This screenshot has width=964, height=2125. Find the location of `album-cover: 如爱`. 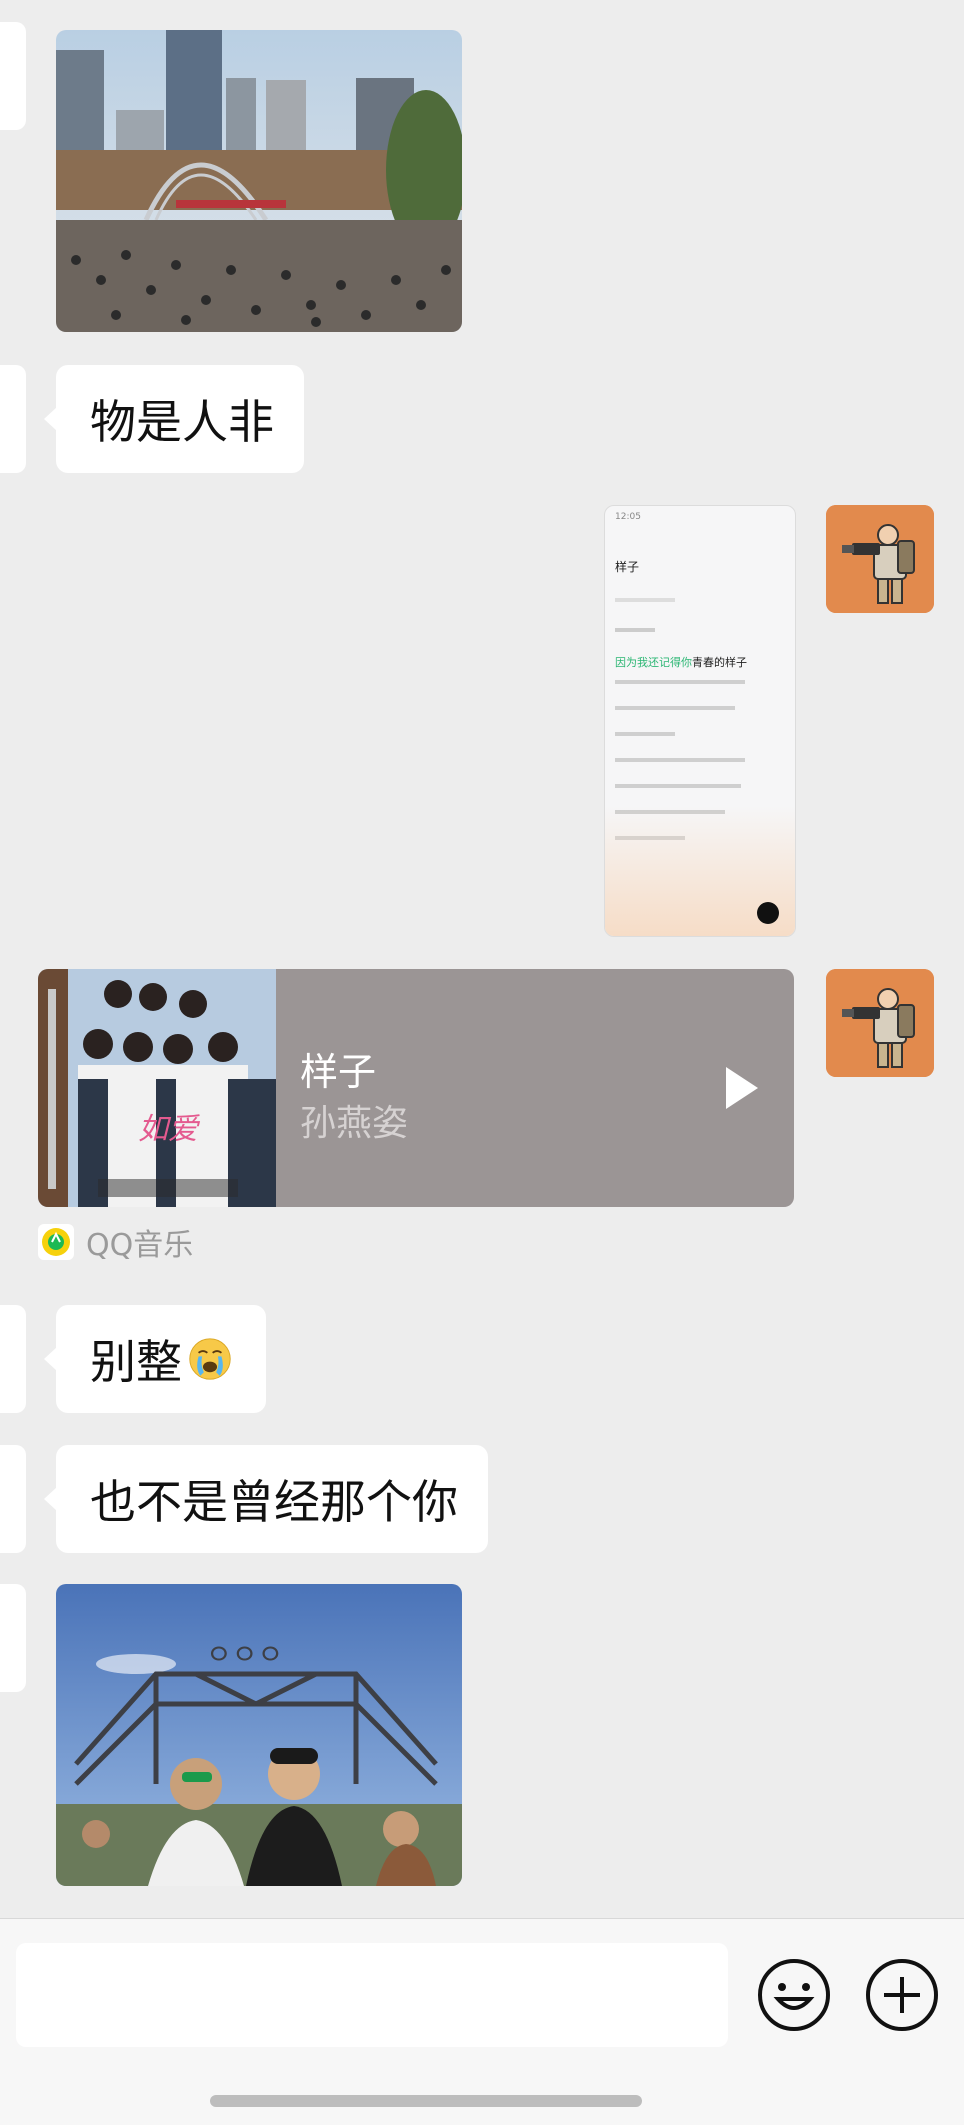

album-cover: 如爱 is located at coordinates (157, 1088).